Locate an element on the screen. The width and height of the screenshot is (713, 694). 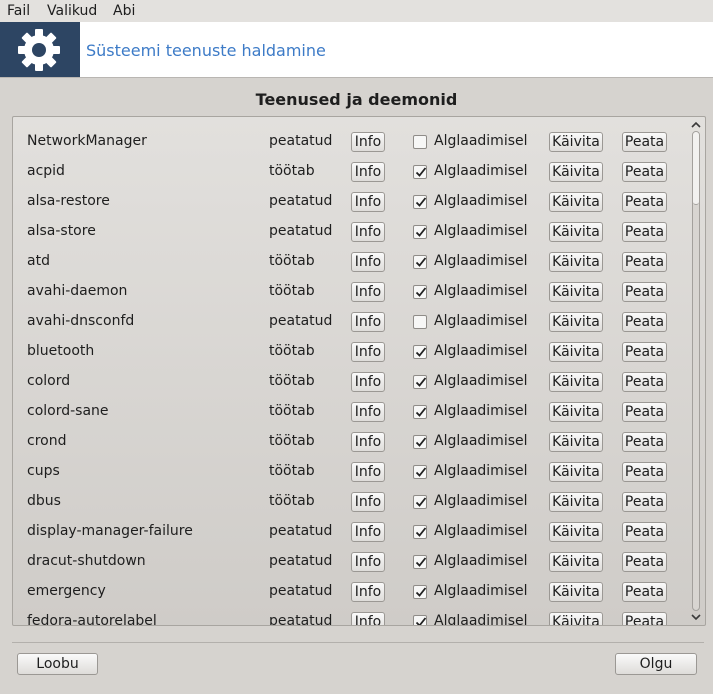
service-name: dracut-shutdown is located at coordinates (86, 561).